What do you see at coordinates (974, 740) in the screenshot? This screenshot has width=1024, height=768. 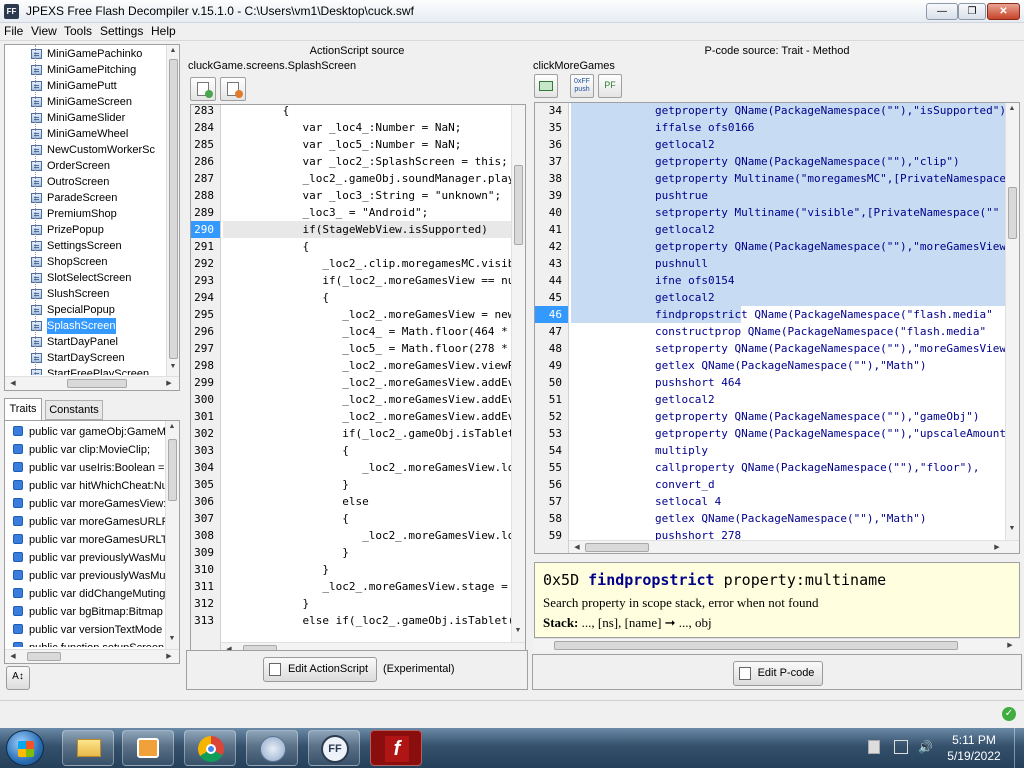 I see `clock-time: 5:11 PM` at bounding box center [974, 740].